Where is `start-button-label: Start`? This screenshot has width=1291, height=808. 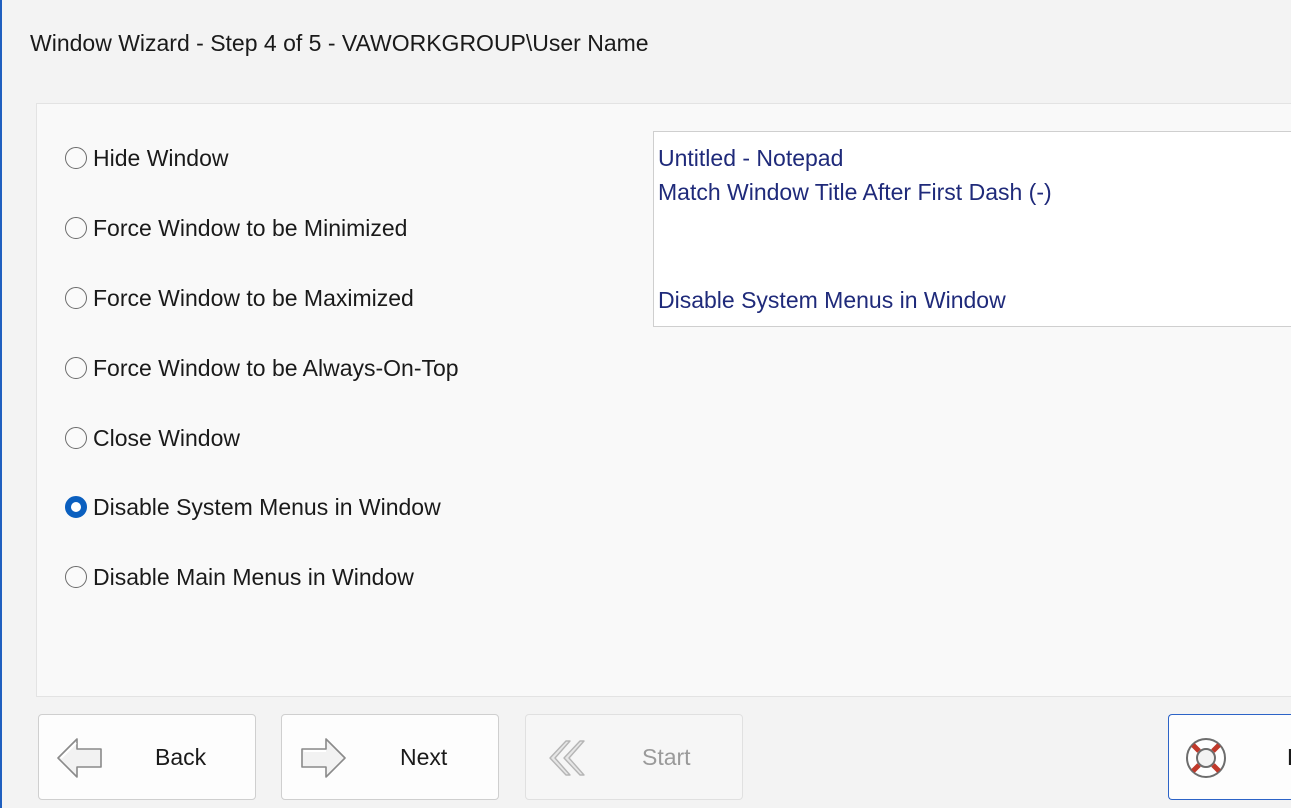
start-button-label: Start is located at coordinates (666, 757).